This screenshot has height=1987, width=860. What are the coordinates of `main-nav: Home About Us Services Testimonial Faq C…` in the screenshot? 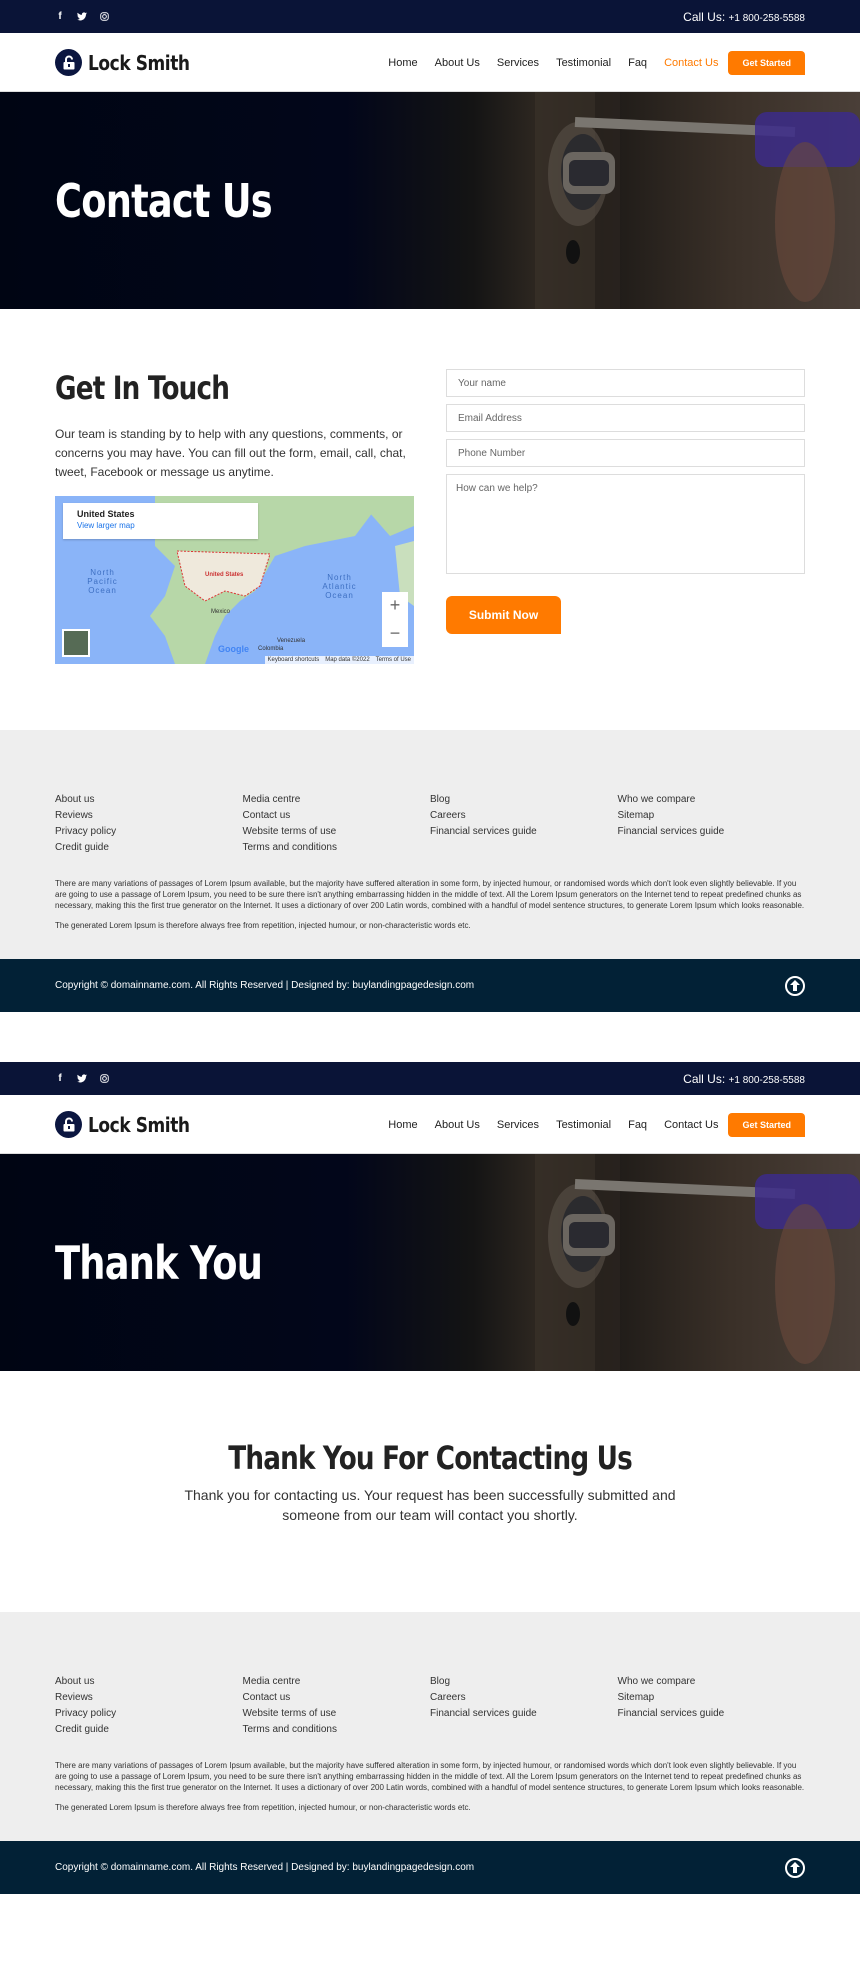 It's located at (588, 1124).